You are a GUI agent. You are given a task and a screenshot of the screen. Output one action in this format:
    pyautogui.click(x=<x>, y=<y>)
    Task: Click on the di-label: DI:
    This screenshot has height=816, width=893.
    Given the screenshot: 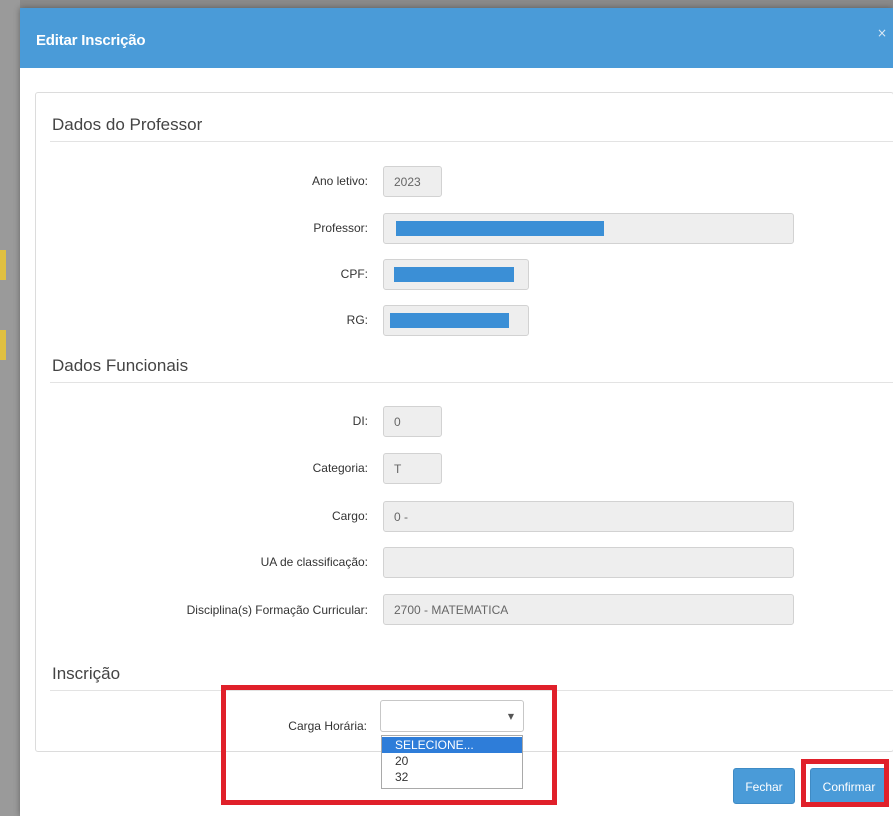 What is the action you would take?
    pyautogui.click(x=360, y=421)
    